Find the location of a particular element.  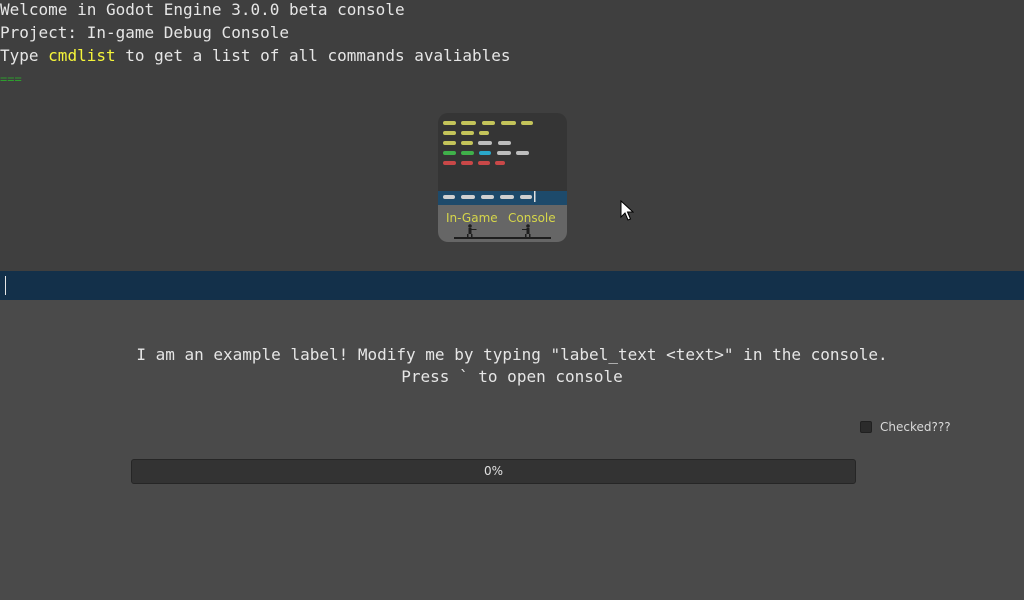

cmdlist-command: cmdlist is located at coordinates (82, 55).